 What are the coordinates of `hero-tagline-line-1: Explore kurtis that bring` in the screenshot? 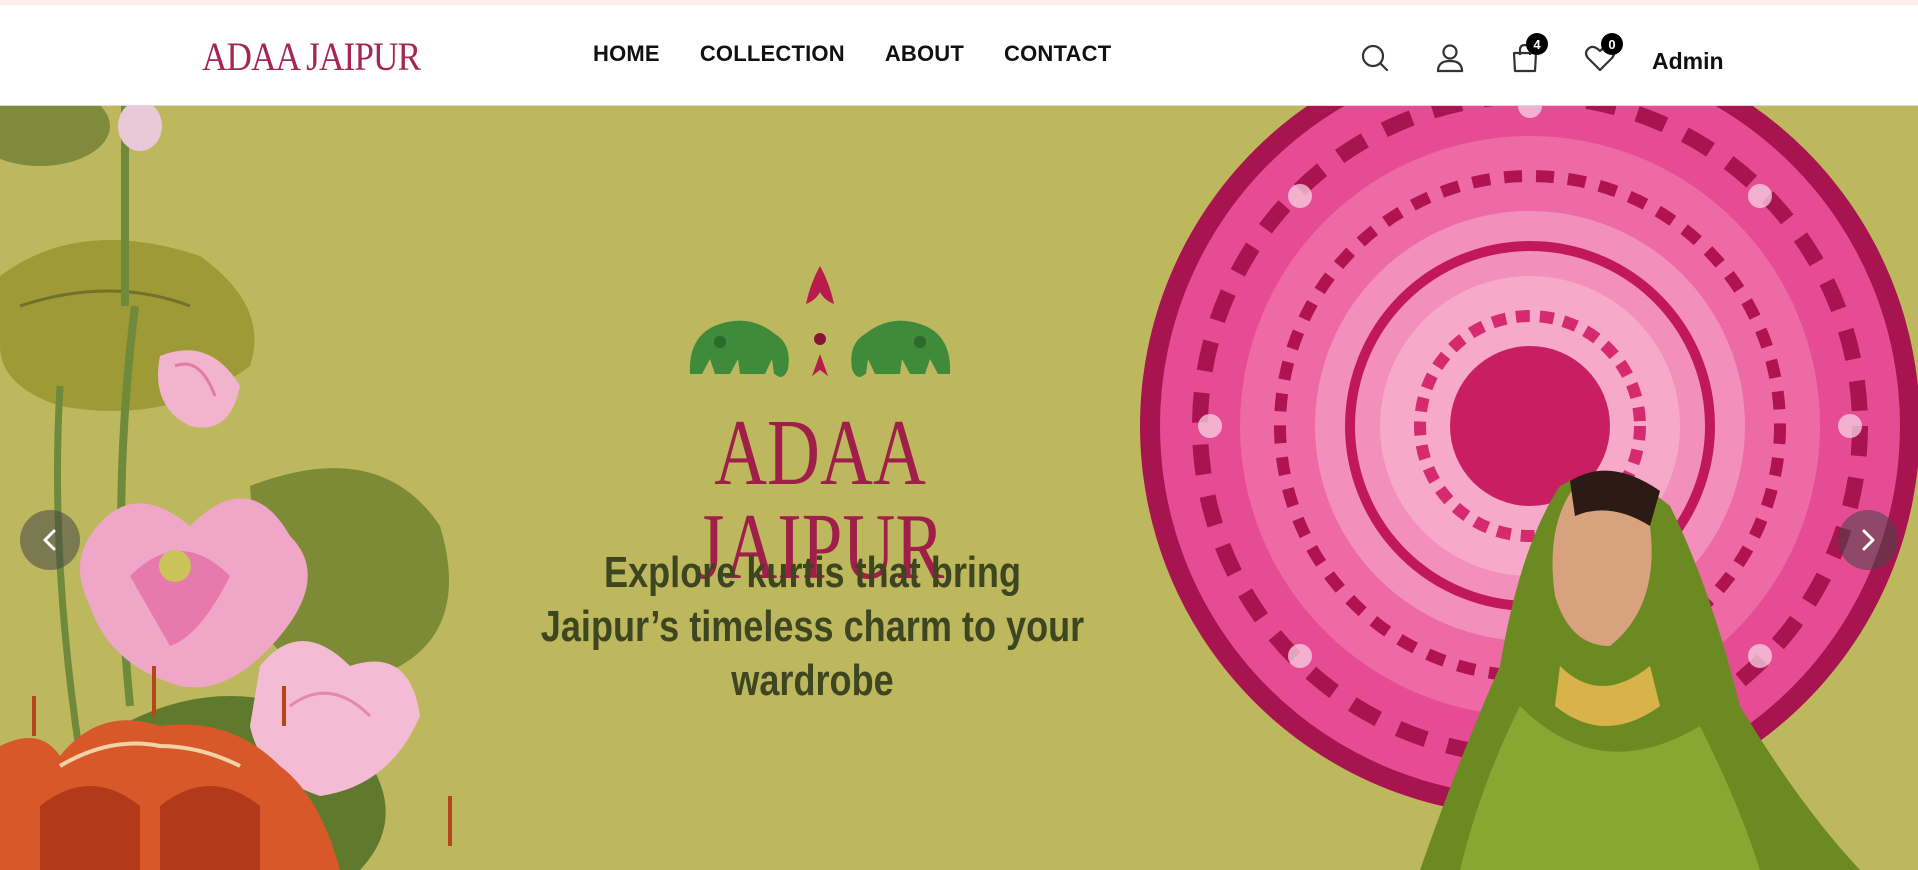 It's located at (812, 572).